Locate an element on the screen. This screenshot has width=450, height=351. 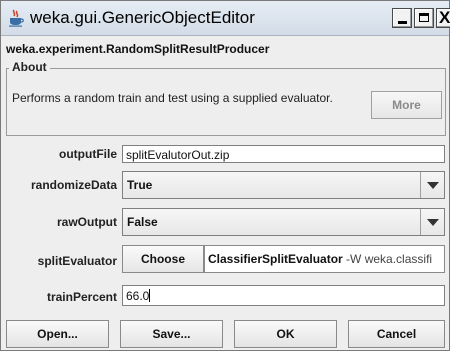
split-evaluator-options: -W weka.classifi is located at coordinates (387, 259).